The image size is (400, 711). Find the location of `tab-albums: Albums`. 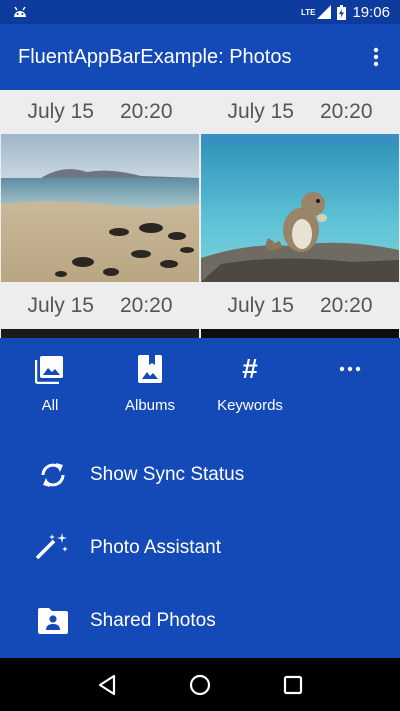

tab-albums: Albums is located at coordinates (150, 388).